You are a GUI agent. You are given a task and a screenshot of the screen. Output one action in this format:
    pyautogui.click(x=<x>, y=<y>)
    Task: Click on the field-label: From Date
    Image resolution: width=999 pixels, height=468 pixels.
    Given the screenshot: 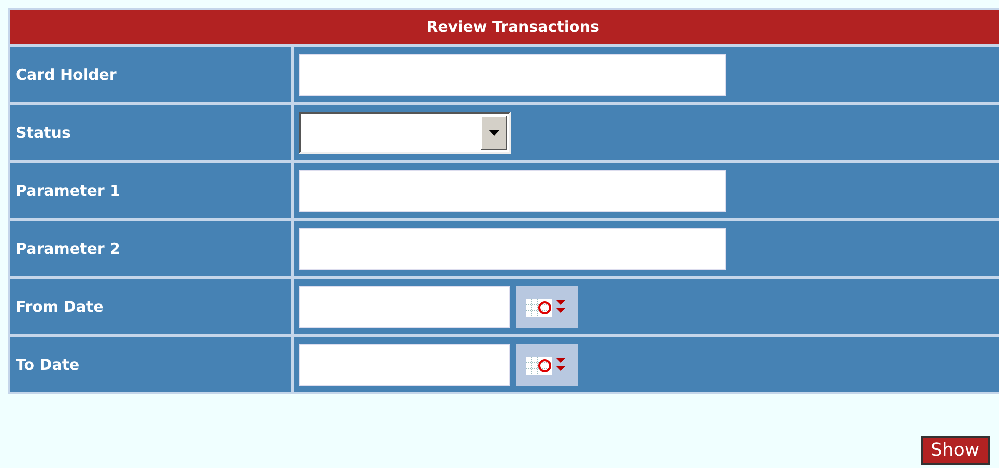 What is the action you would take?
    pyautogui.click(x=60, y=307)
    